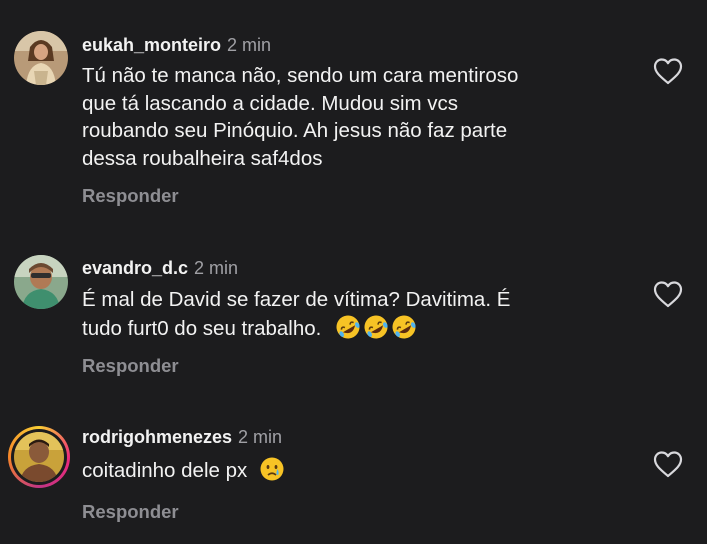 Image resolution: width=707 pixels, height=544 pixels. Describe the element at coordinates (260, 437) in the screenshot. I see `timestamp: 2 min` at that location.